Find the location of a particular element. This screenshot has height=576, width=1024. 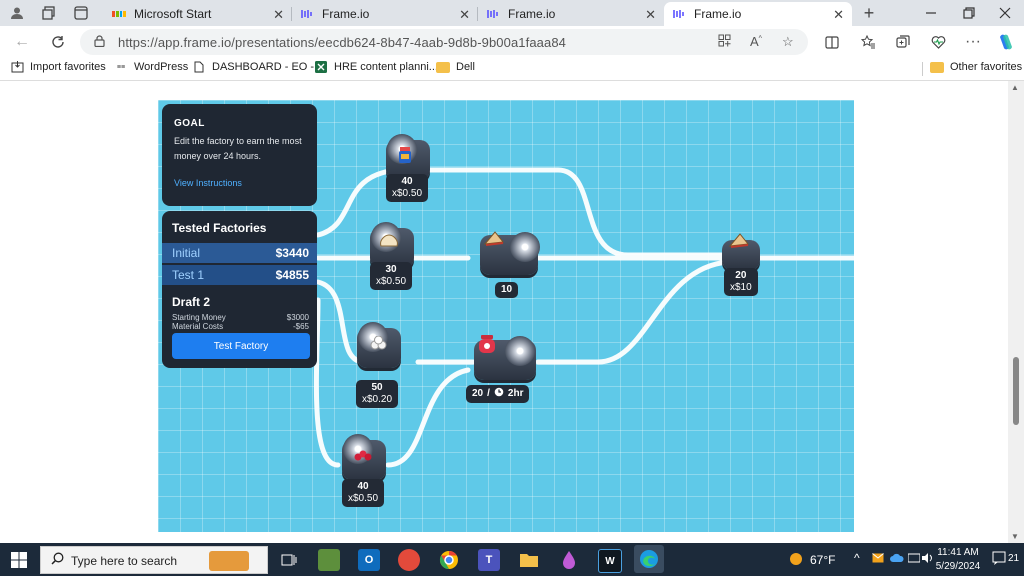

sandwich-icon is located at coordinates (494, 239).